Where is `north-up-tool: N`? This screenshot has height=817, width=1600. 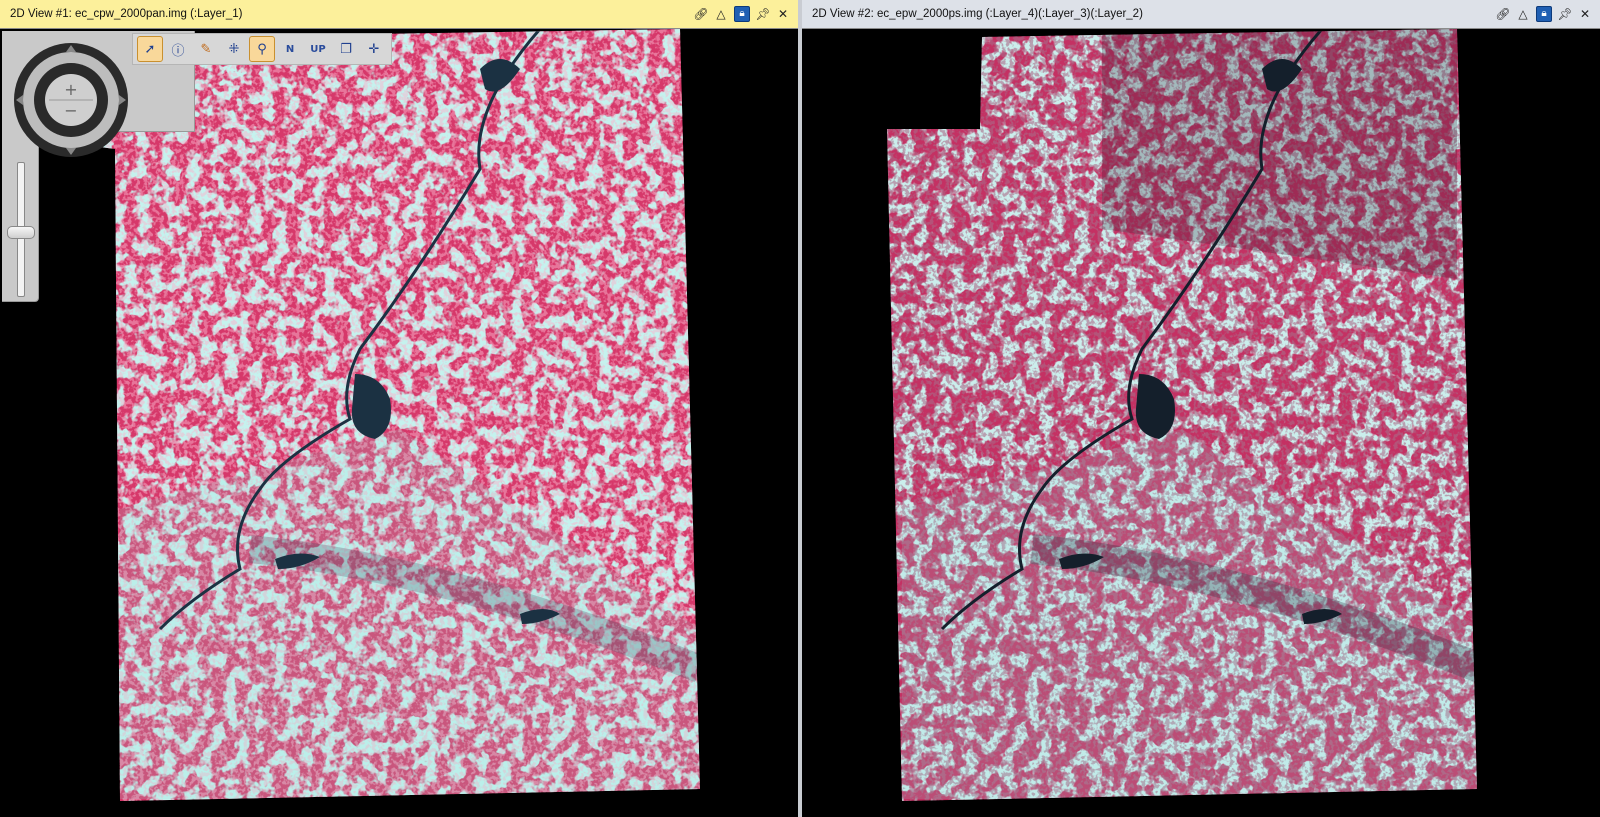
north-up-tool: N is located at coordinates (290, 49).